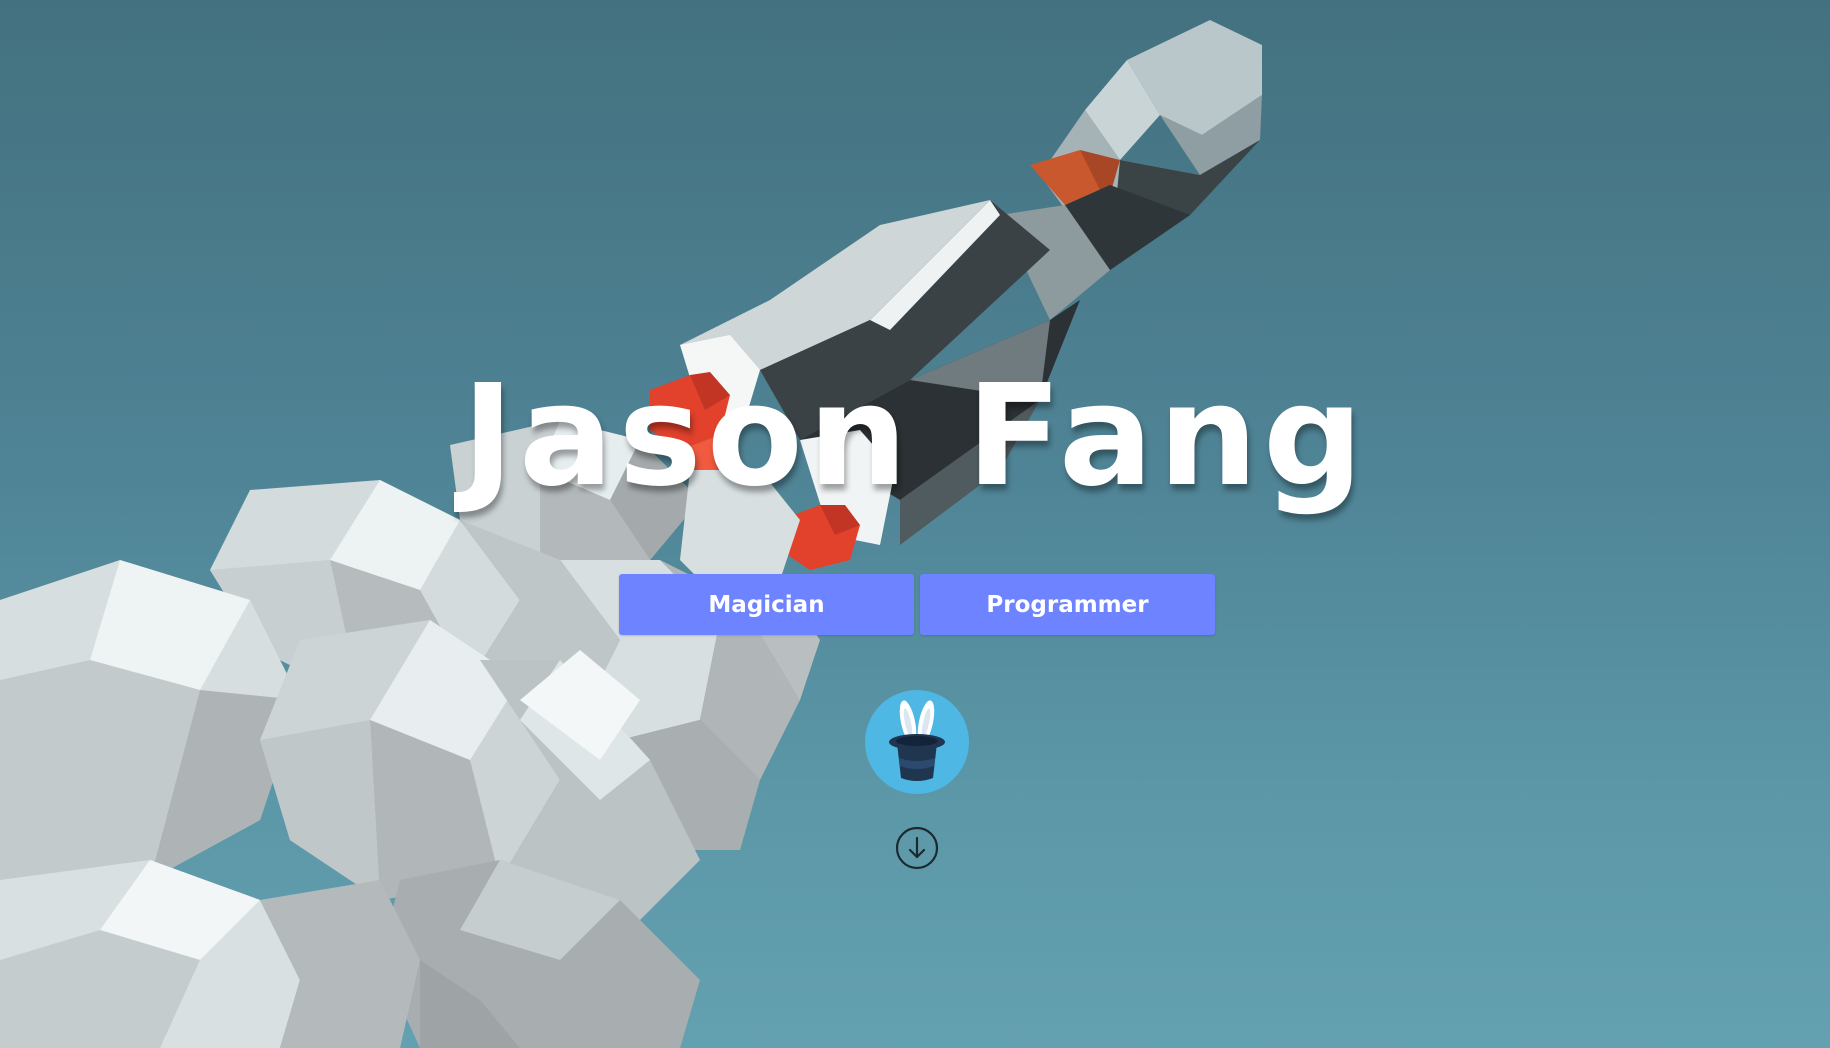  I want to click on magician-button: Magician, so click(766, 604).